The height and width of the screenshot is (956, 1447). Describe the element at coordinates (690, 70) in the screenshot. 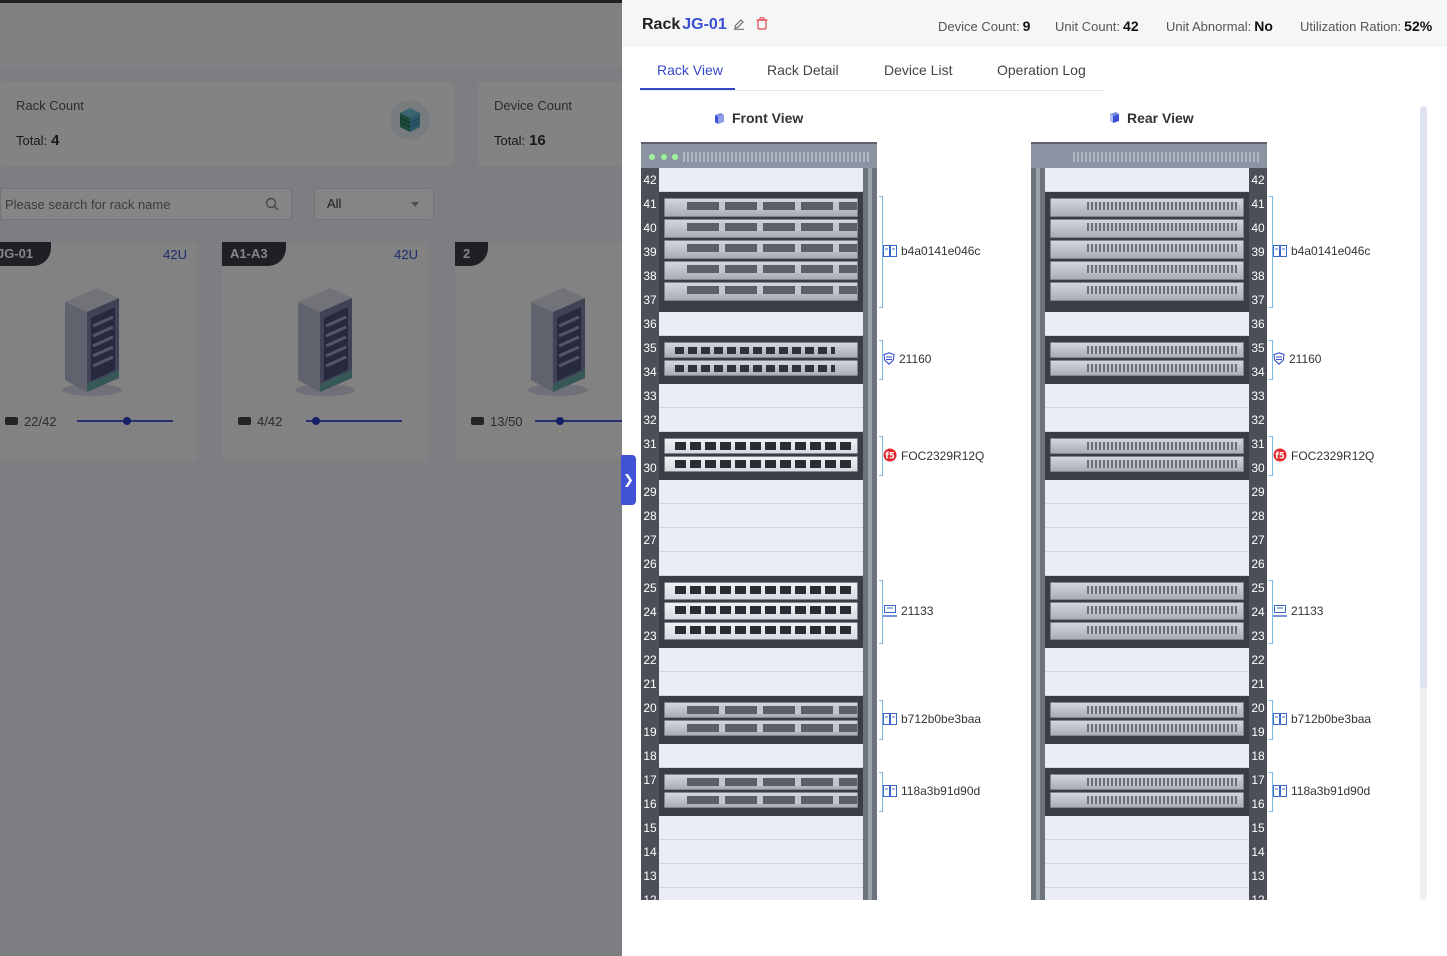

I see `tab-rack-view: Rack View` at that location.